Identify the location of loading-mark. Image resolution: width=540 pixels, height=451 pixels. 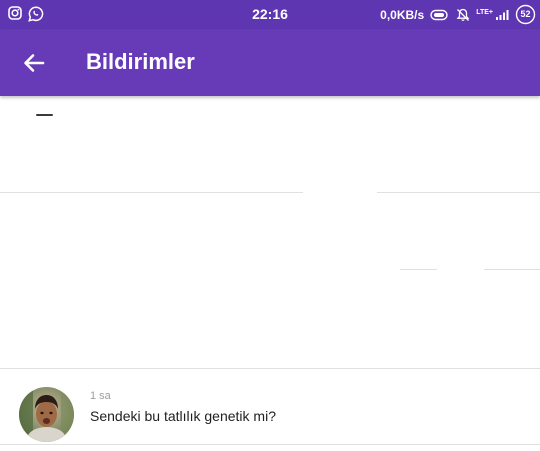
(44, 115).